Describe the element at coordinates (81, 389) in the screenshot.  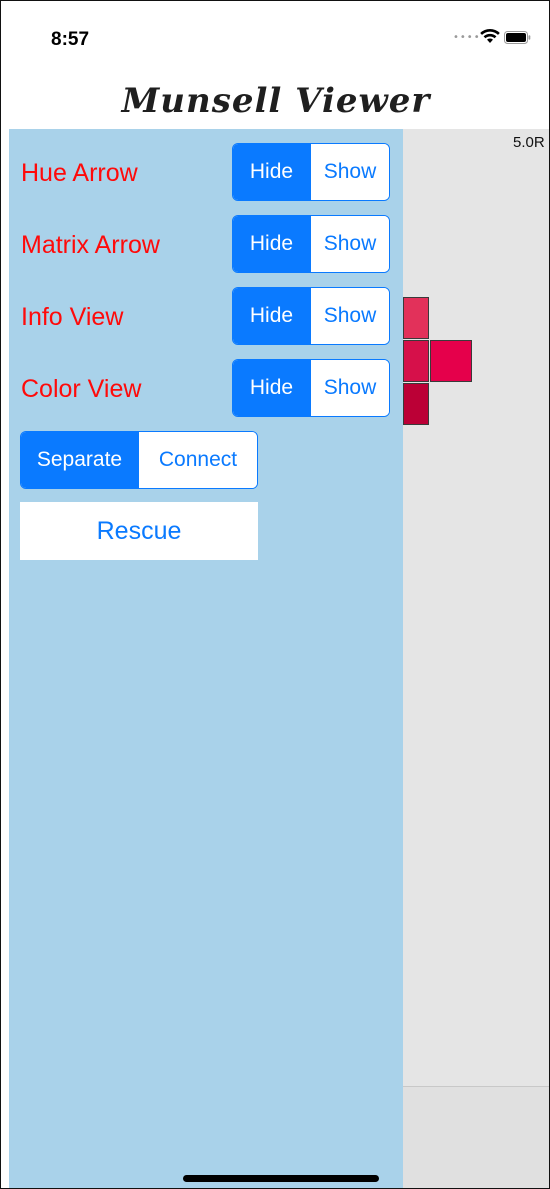
I see `color-view-label: Color View` at that location.